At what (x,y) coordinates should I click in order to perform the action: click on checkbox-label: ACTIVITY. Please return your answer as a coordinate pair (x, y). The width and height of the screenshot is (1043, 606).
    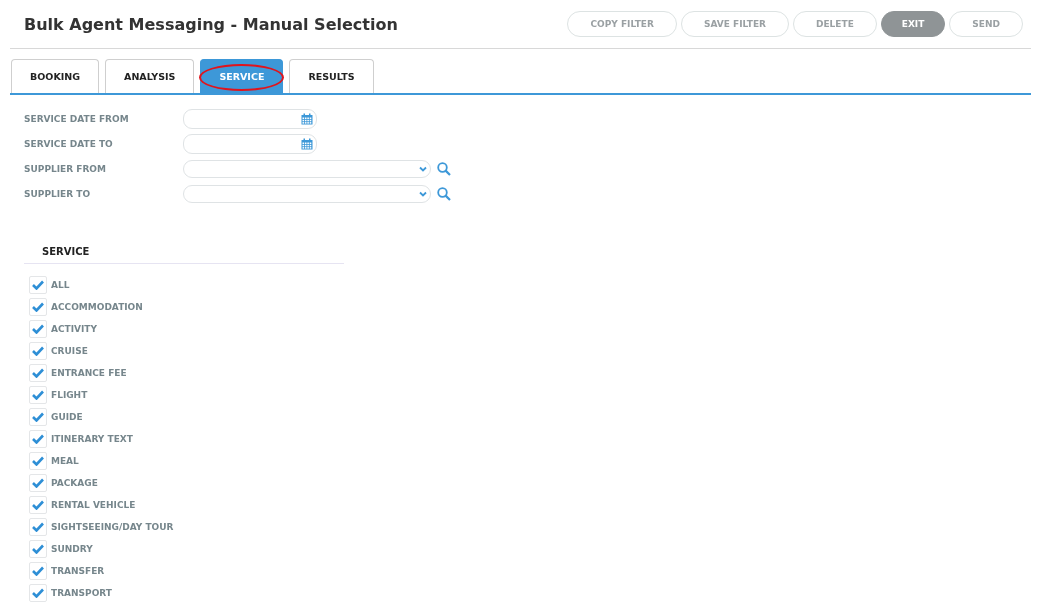
    Looking at the image, I should click on (74, 329).